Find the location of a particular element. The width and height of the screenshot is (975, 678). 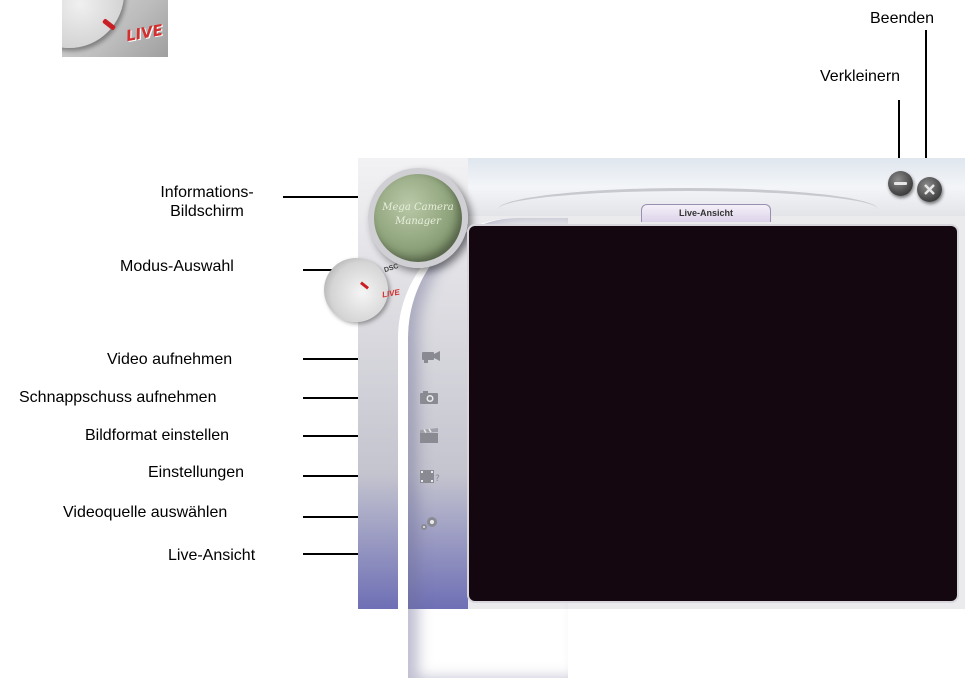

mode-select-knob is located at coordinates (356, 290).